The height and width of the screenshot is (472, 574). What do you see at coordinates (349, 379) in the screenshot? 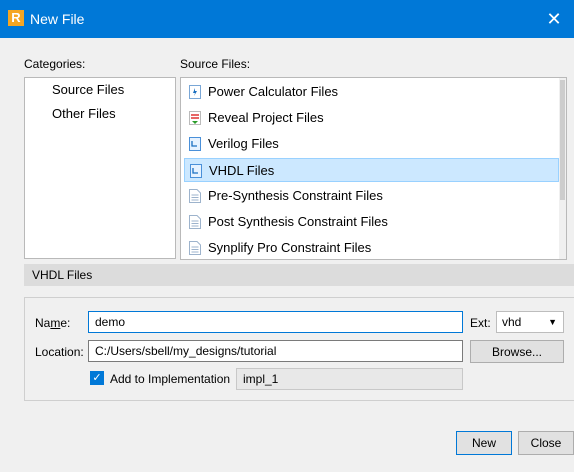
I see `implementation-field: impl_1` at bounding box center [349, 379].